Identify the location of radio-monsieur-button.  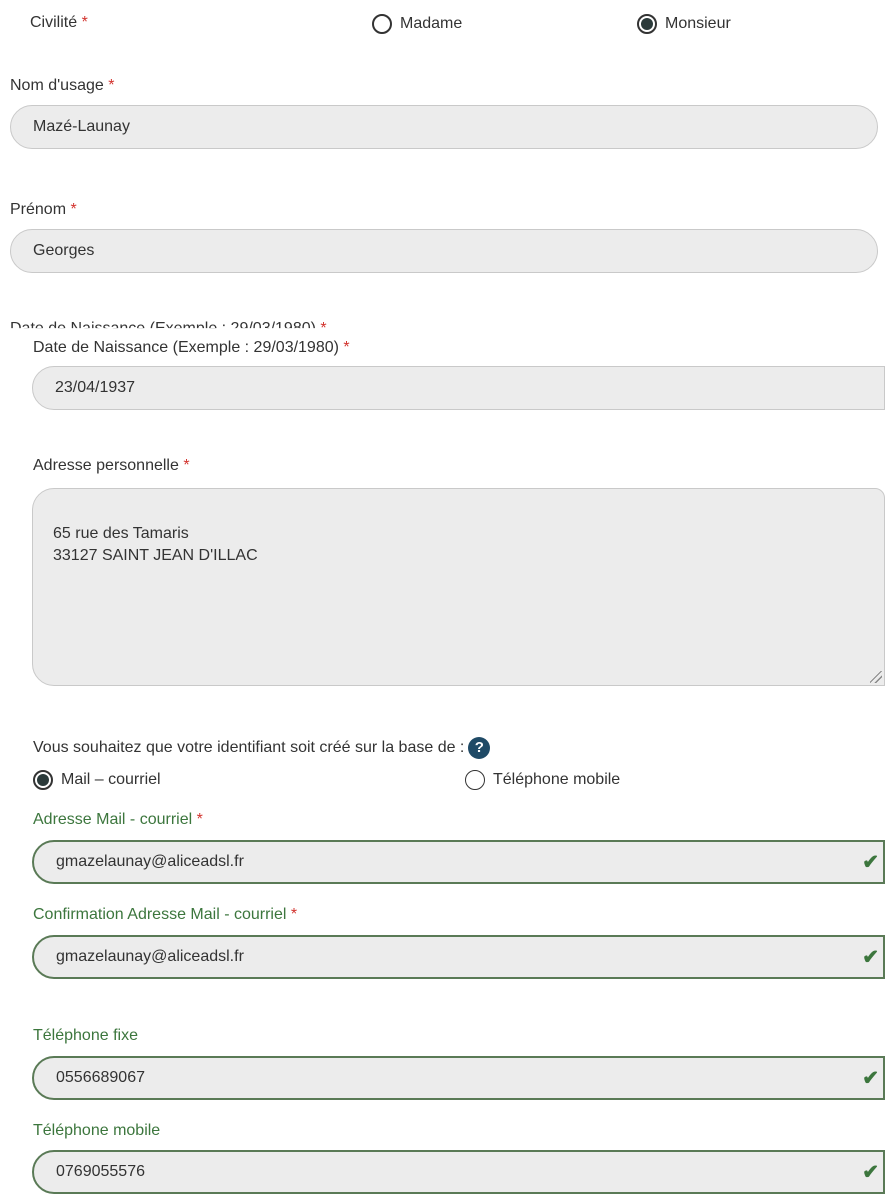
(647, 24).